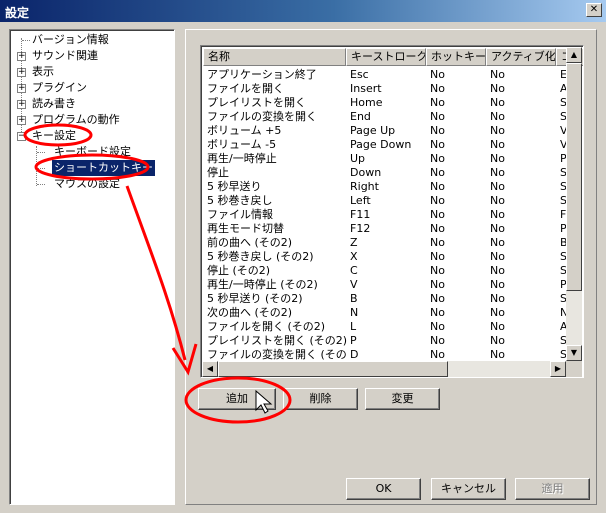 Image resolution: width=606 pixels, height=513 pixels. Describe the element at coordinates (354, 256) in the screenshot. I see `table-cell: X` at that location.